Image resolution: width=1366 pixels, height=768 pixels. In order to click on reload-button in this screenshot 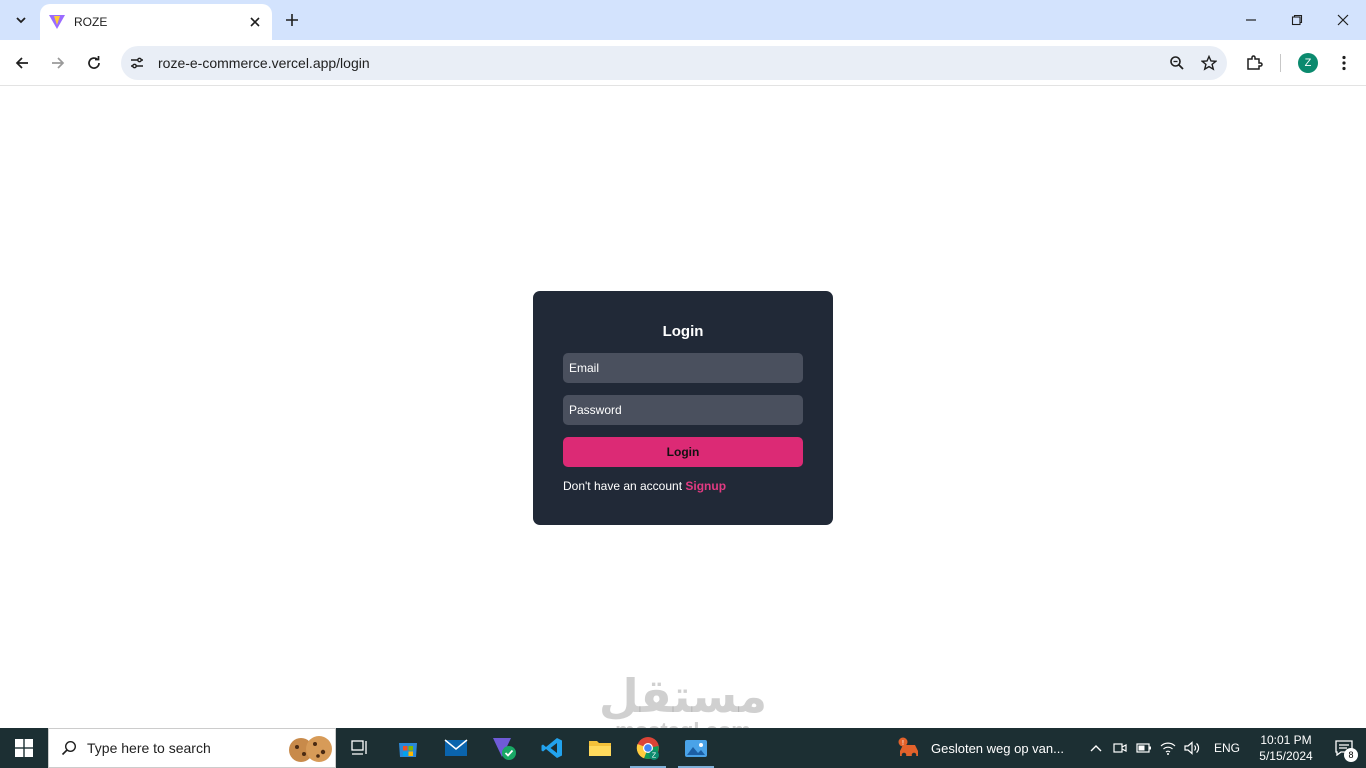, I will do `click(94, 63)`.